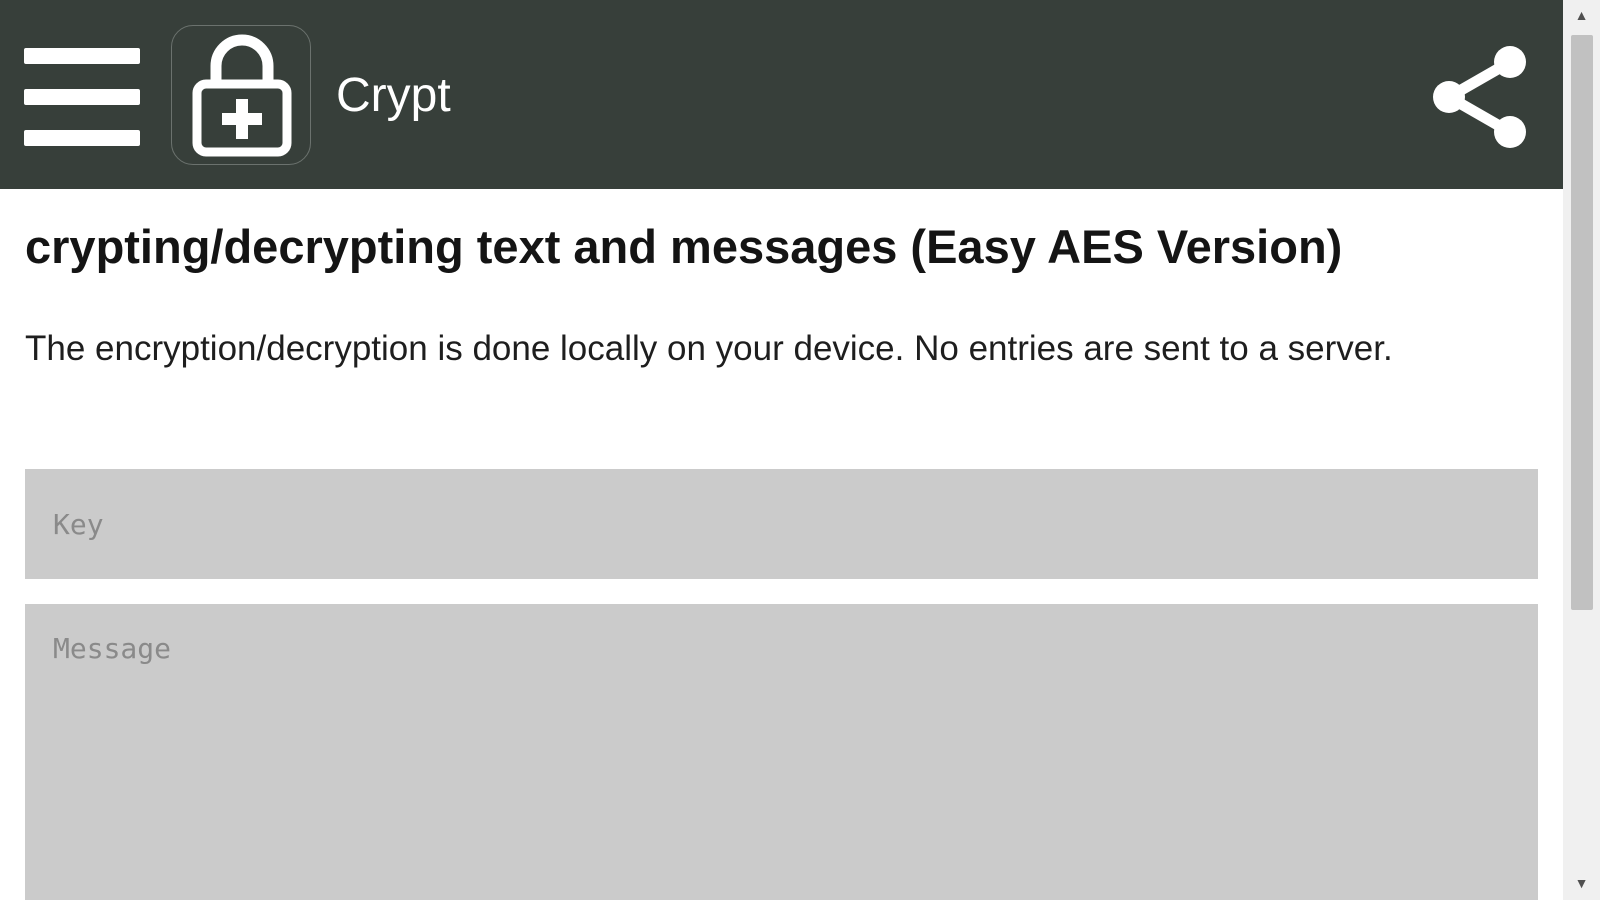  Describe the element at coordinates (781, 524) in the screenshot. I see `key-input` at that location.